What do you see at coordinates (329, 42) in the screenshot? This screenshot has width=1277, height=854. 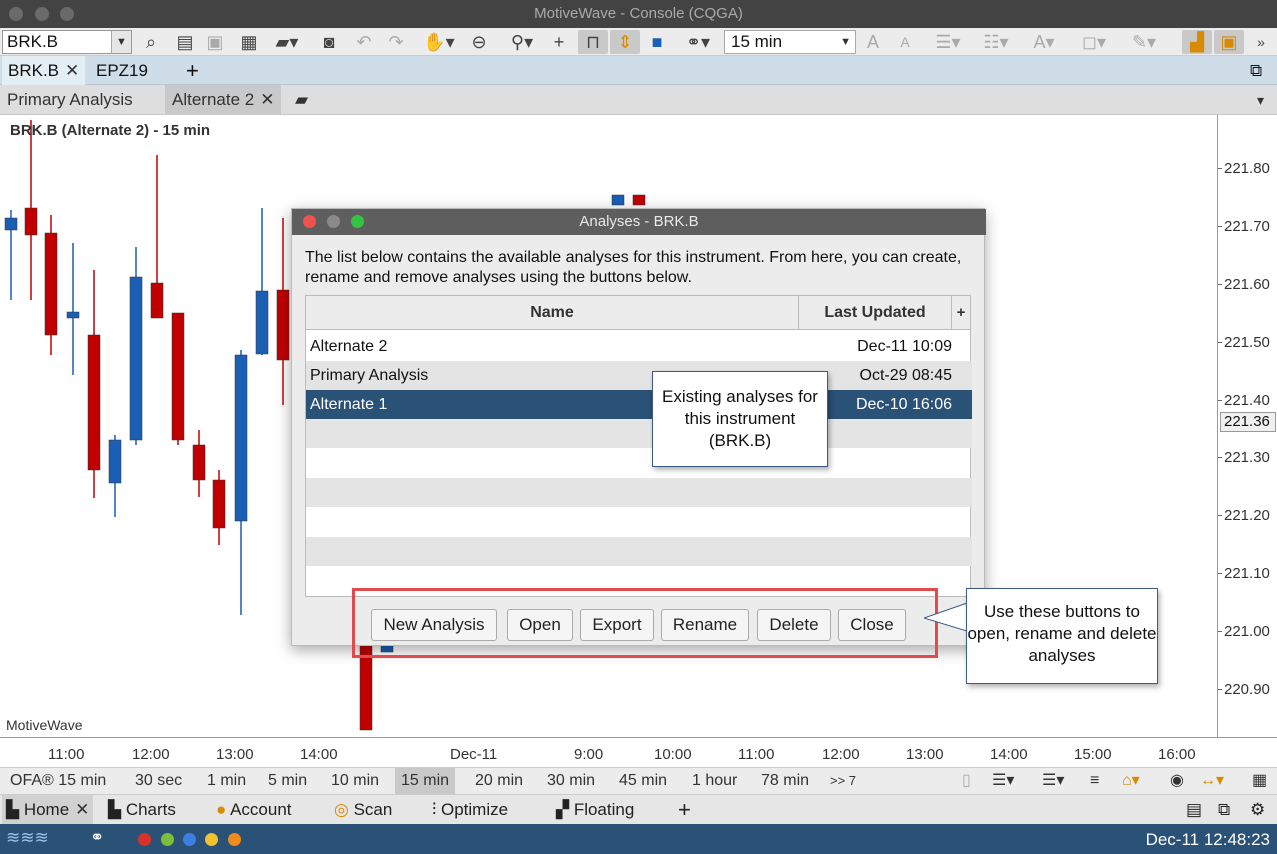 I see `camera-icon: ◙` at bounding box center [329, 42].